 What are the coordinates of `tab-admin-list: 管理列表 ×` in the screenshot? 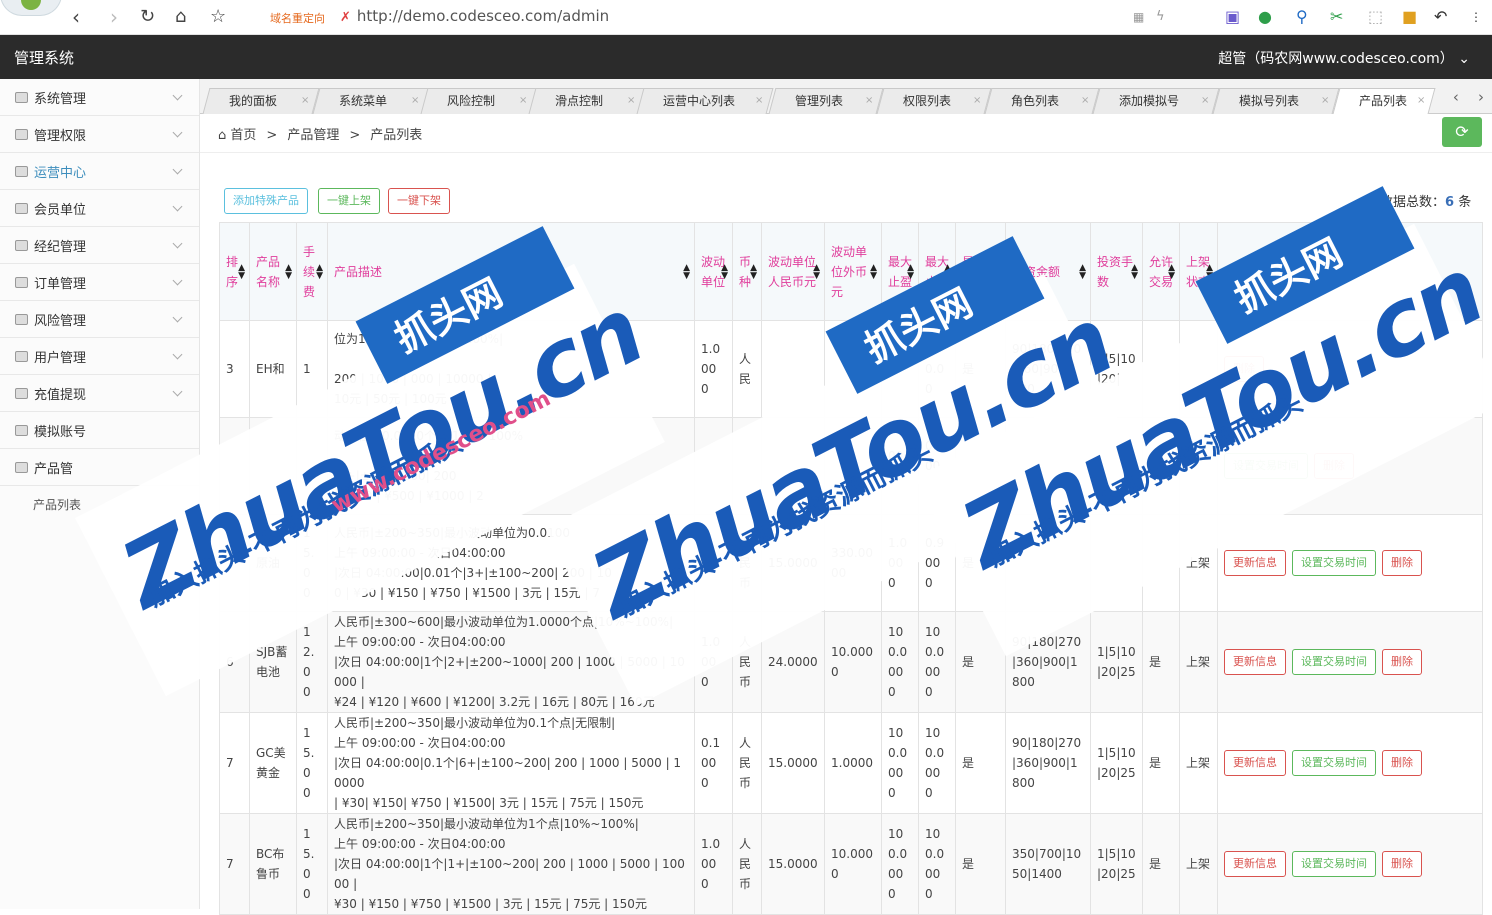 It's located at (826, 101).